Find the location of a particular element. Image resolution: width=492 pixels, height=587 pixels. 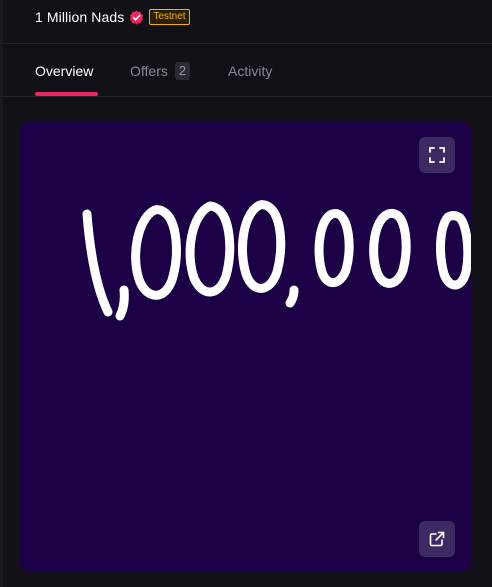

tab-activity: Activity is located at coordinates (250, 71).